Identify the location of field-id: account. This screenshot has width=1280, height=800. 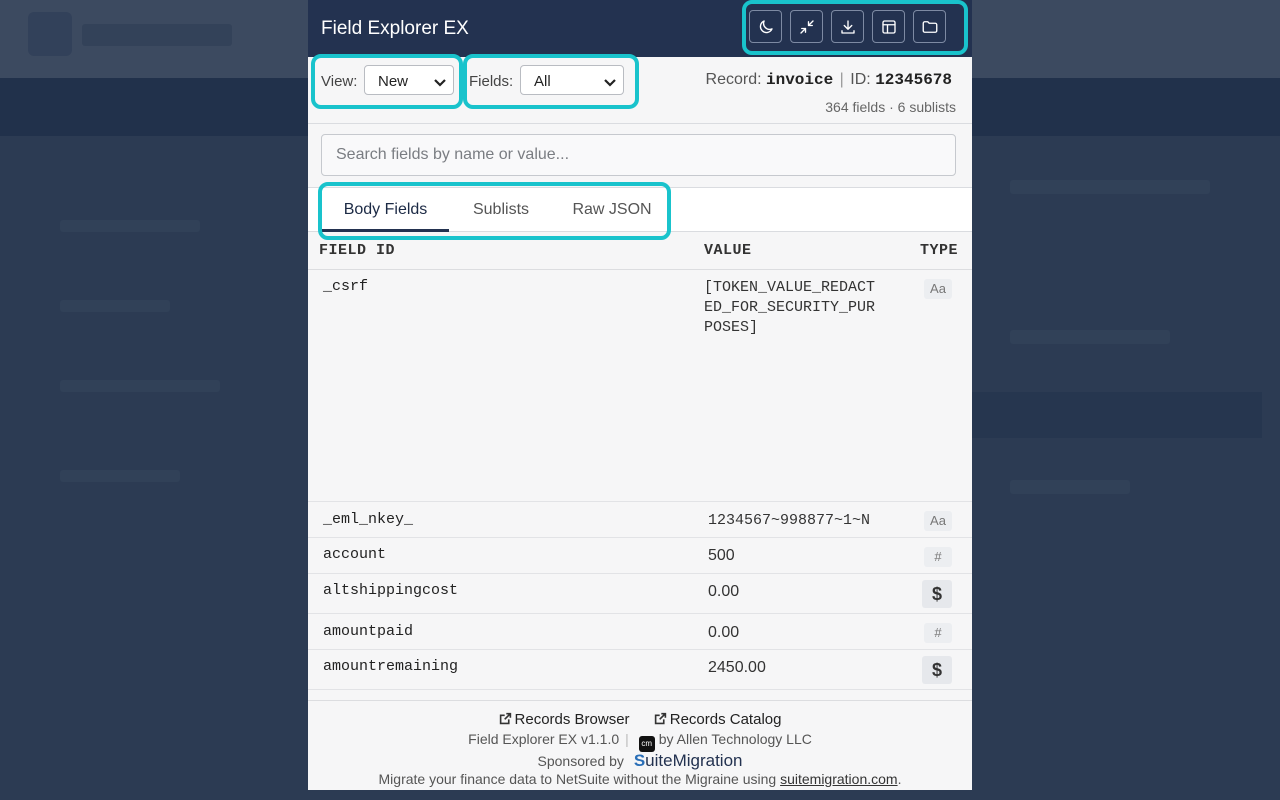
(355, 554).